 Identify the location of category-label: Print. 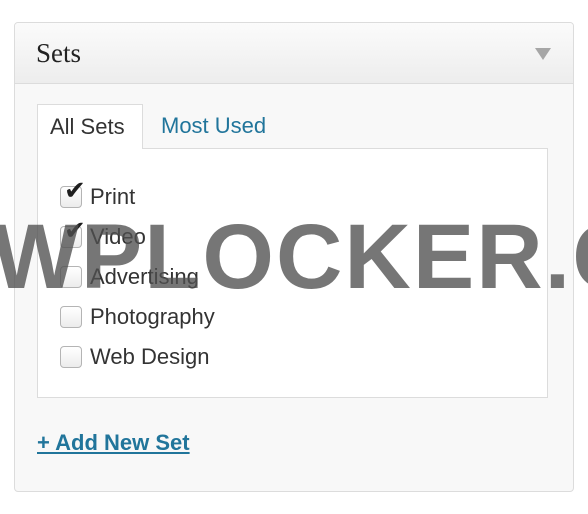
(112, 197).